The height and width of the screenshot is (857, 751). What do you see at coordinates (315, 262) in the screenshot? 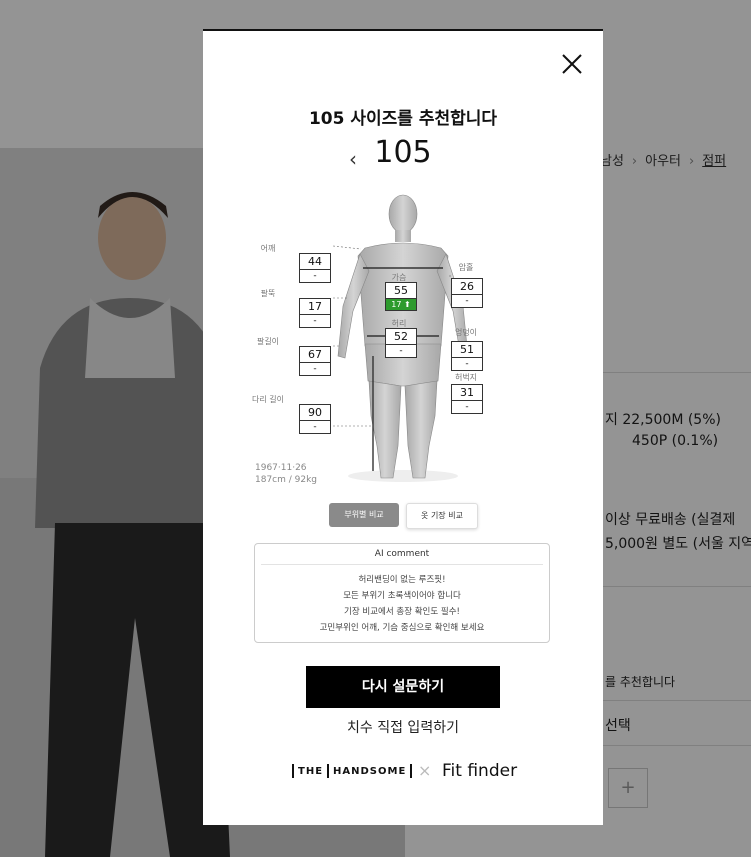
I see `shoulder-value: 44` at bounding box center [315, 262].